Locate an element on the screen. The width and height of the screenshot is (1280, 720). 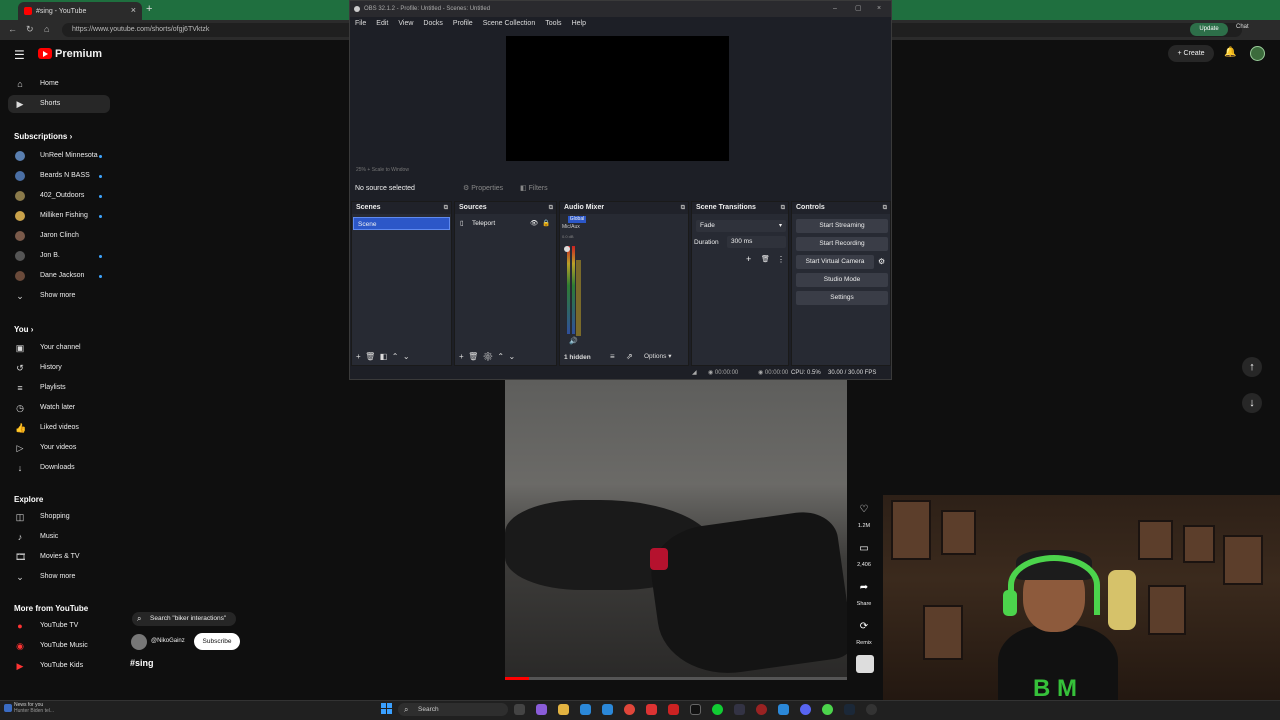
account-avatar is located at coordinates (1257, 53).